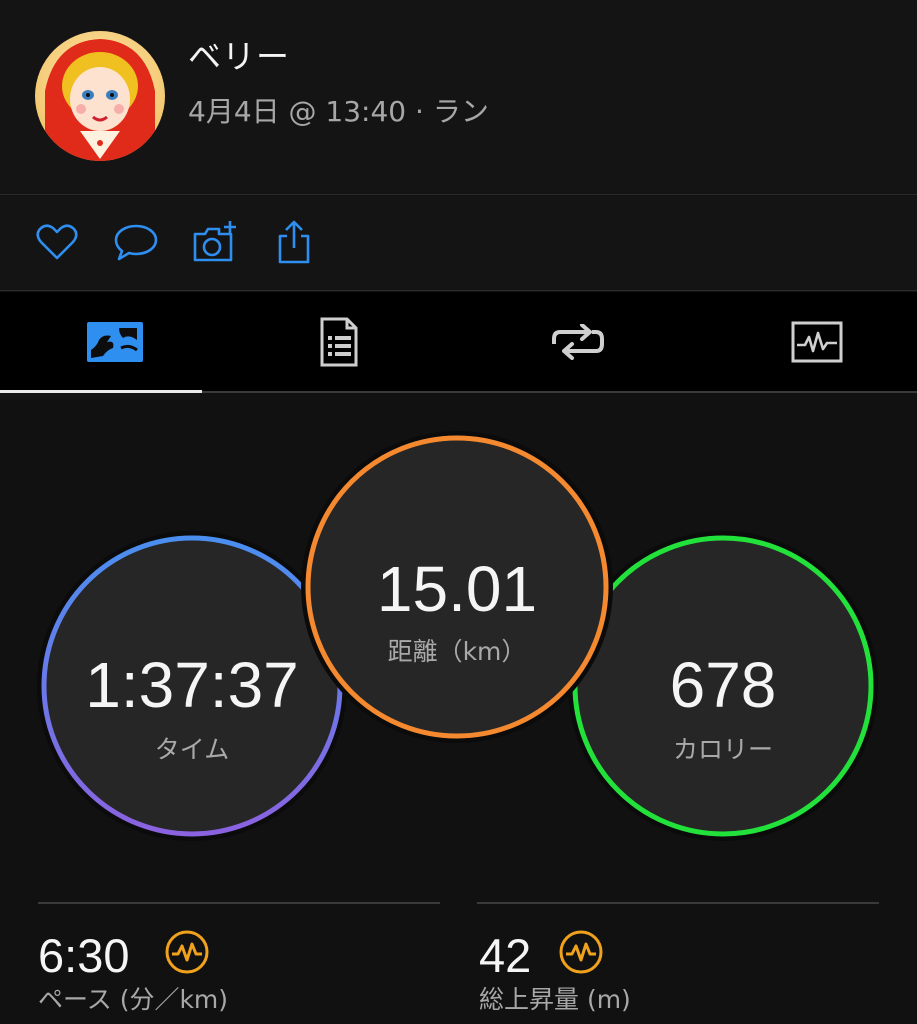 The height and width of the screenshot is (1024, 917). I want to click on camera-add-icon, so click(215, 242).